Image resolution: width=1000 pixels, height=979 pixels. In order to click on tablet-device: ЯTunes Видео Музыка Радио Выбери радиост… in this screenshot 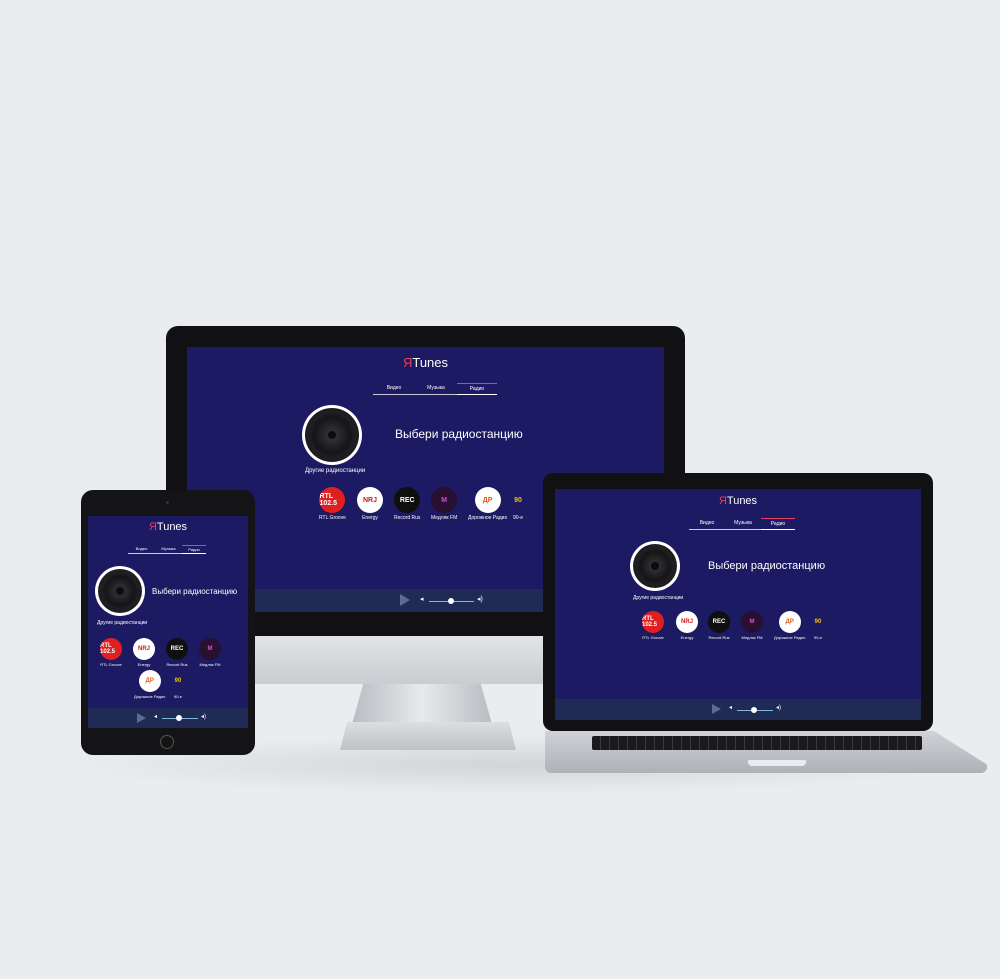, I will do `click(168, 622)`.